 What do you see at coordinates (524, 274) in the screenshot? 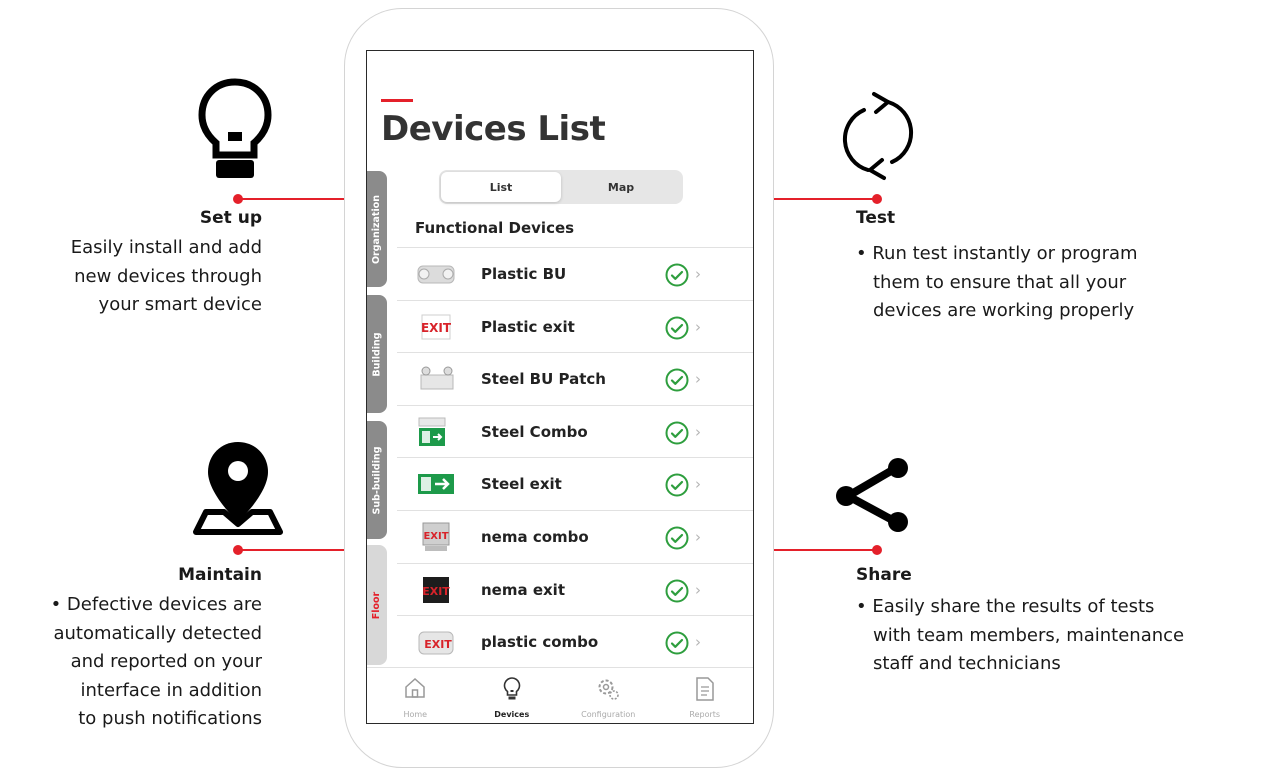
I see `device-name: Plastic BU` at bounding box center [524, 274].